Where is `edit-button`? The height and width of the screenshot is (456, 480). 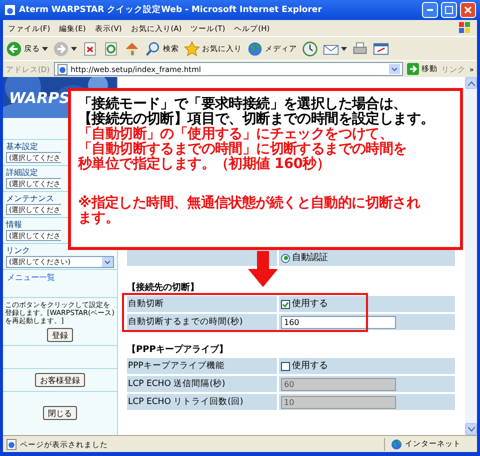
edit-button is located at coordinates (381, 48).